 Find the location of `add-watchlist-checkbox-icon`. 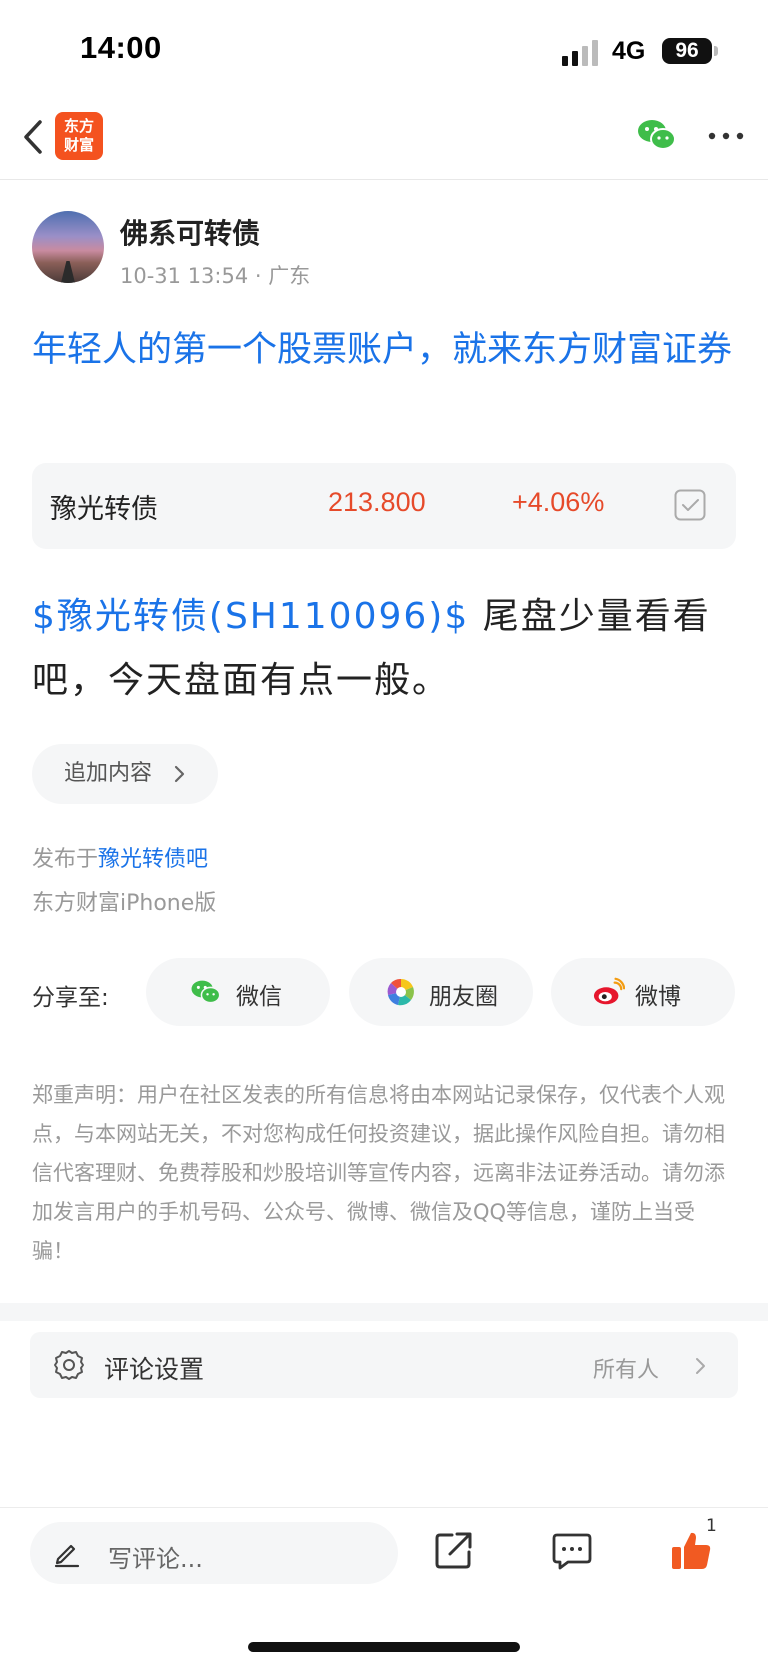

add-watchlist-checkbox-icon is located at coordinates (690, 505).